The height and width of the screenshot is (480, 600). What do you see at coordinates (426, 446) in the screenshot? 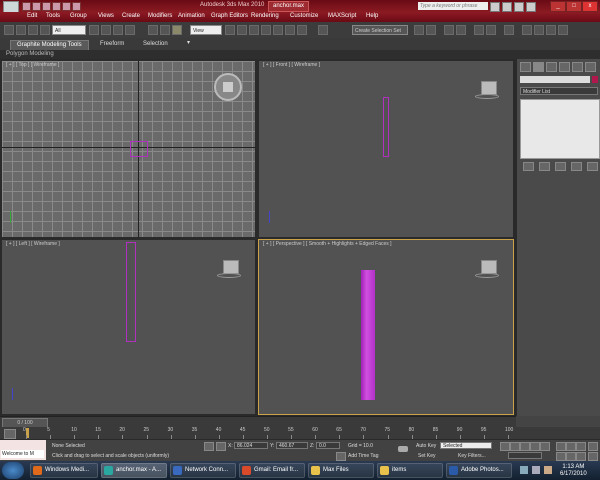
I see `auto-key-button: Auto Key` at bounding box center [426, 446].